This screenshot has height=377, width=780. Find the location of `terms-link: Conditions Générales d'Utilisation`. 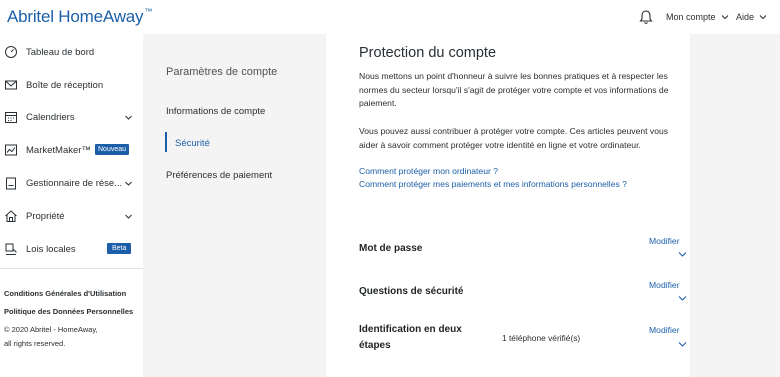

terms-link: Conditions Générales d'Utilisation is located at coordinates (65, 293).